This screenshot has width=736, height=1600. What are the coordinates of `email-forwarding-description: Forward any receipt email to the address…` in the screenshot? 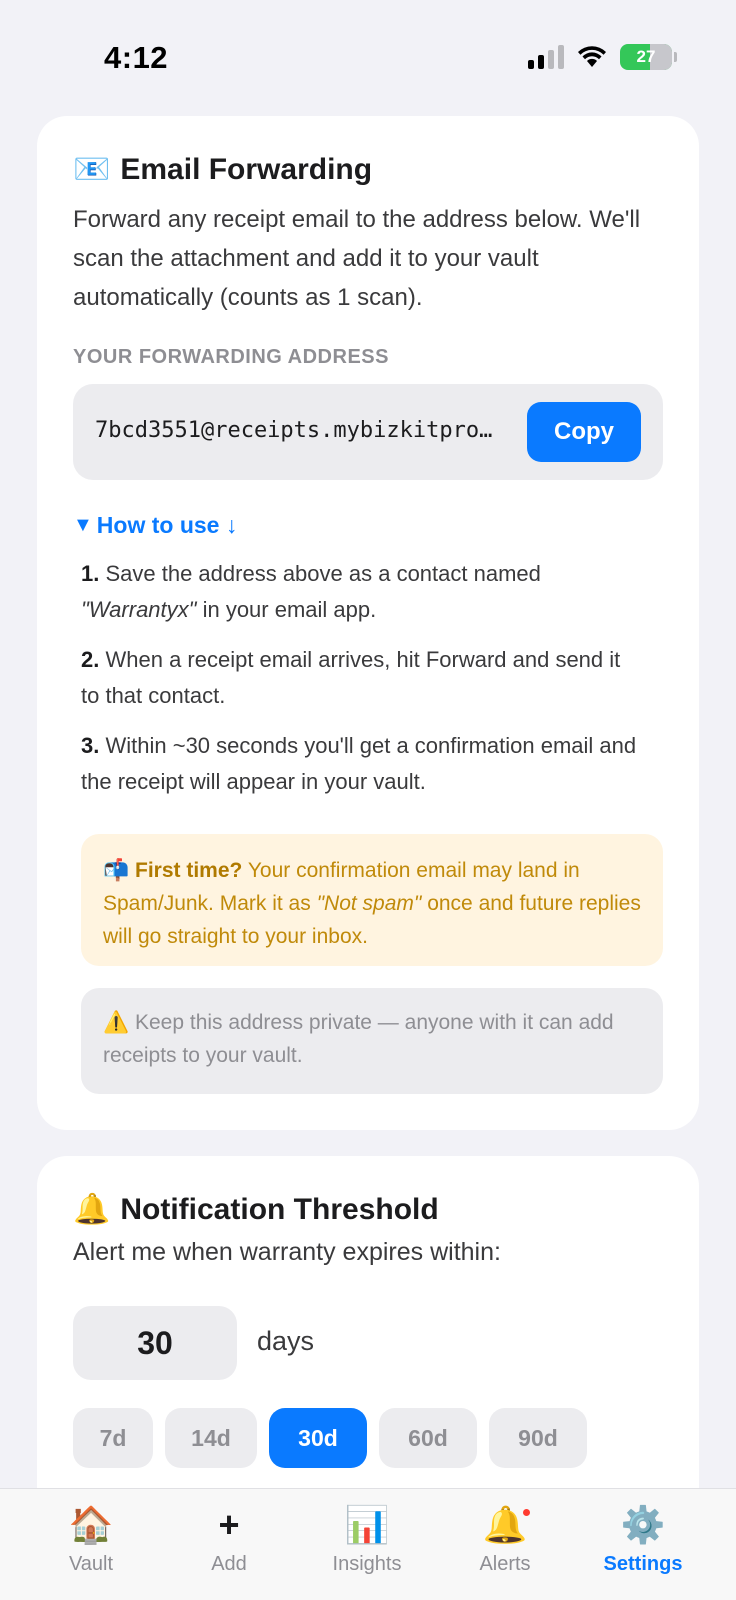 It's located at (357, 258).